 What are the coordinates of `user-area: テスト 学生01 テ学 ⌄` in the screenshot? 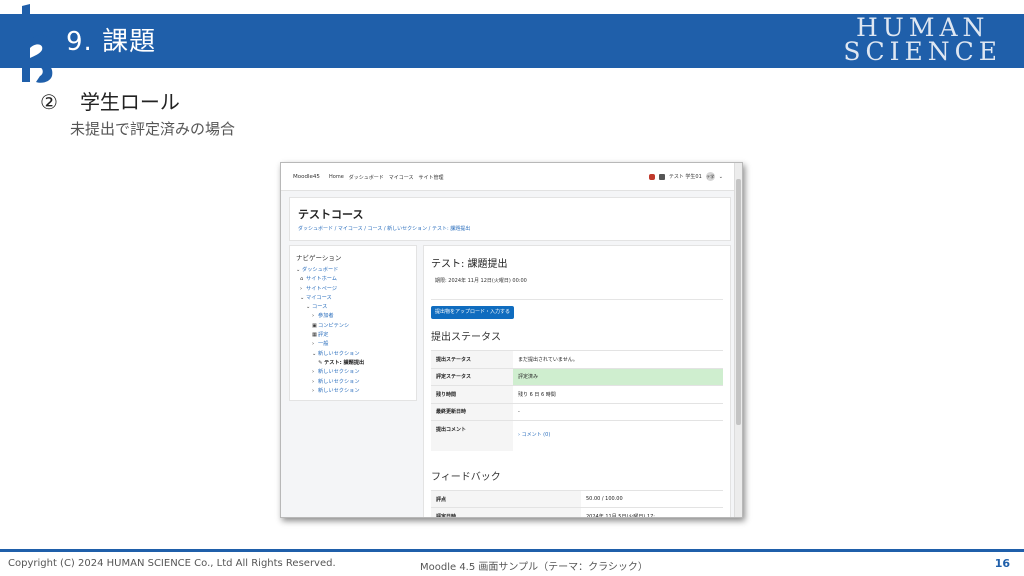 It's located at (685, 176).